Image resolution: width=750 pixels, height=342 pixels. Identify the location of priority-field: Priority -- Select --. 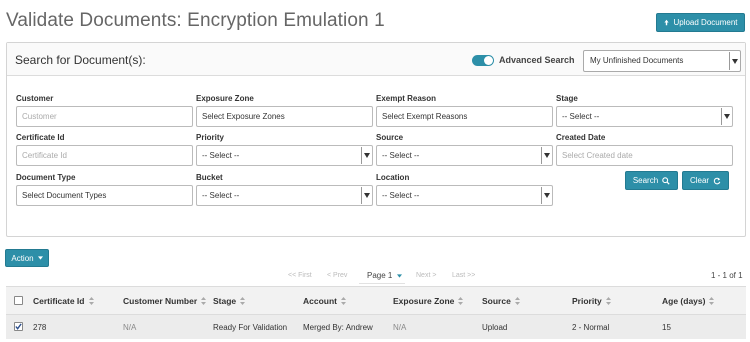
(284, 149).